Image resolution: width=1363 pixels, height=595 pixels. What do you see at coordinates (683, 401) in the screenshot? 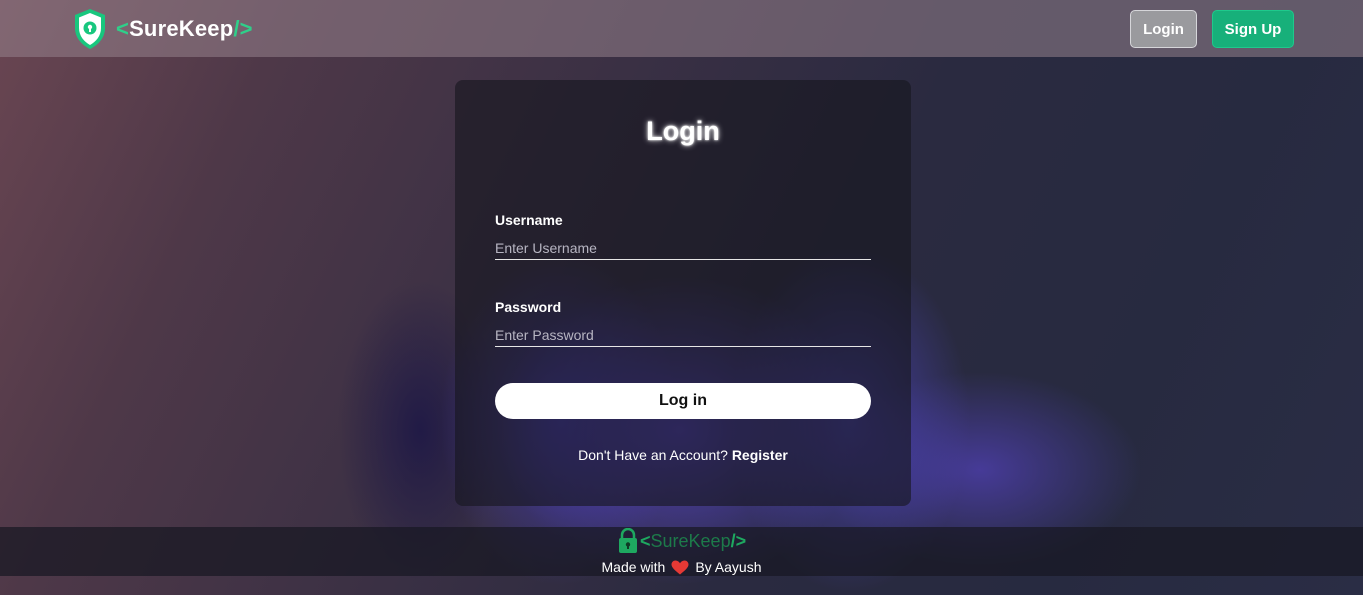
I see `login-submit-button: Log in` at bounding box center [683, 401].